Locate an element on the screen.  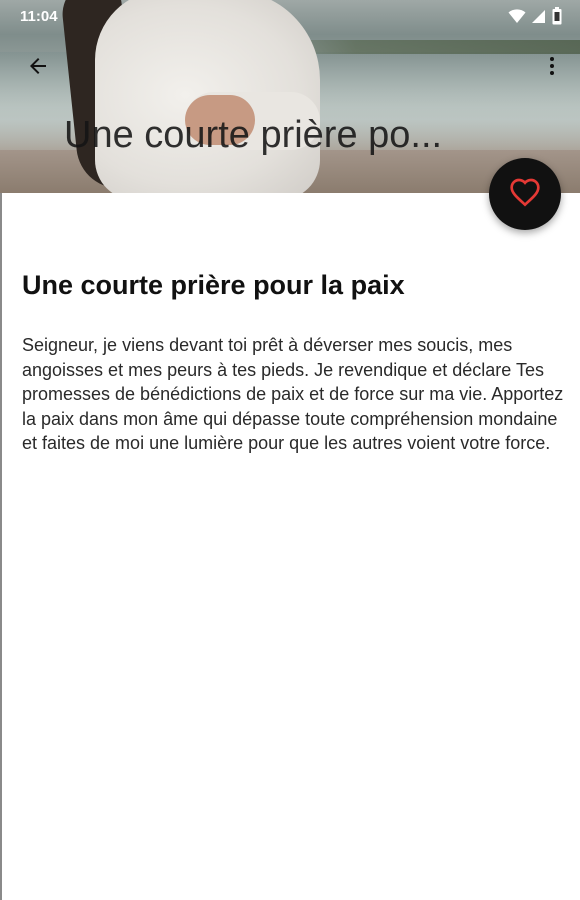
prayer-title: Une courte prière pour la paix is located at coordinates (213, 285).